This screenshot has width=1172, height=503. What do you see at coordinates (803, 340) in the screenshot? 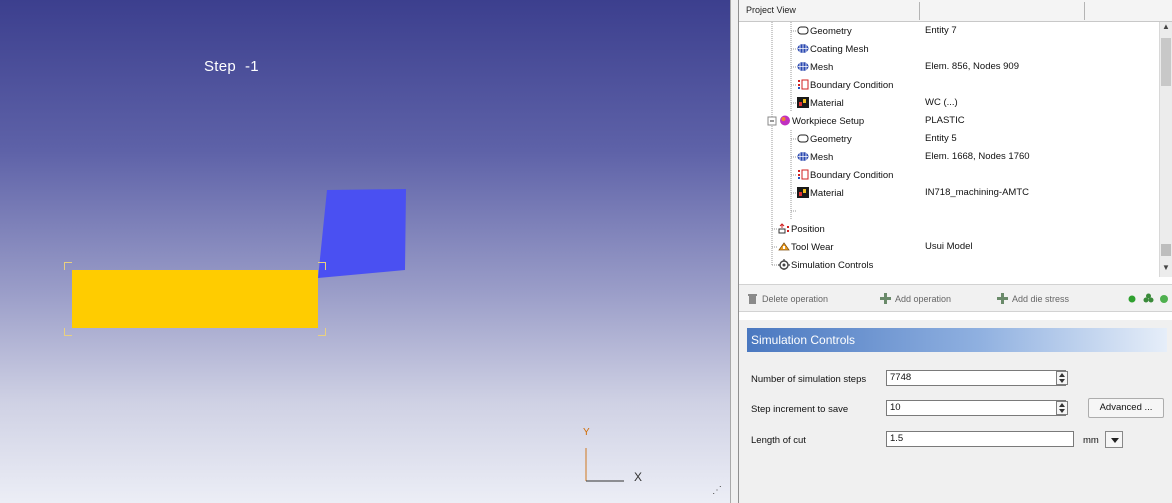
I see `panel-title: Simulation Controls` at bounding box center [803, 340].